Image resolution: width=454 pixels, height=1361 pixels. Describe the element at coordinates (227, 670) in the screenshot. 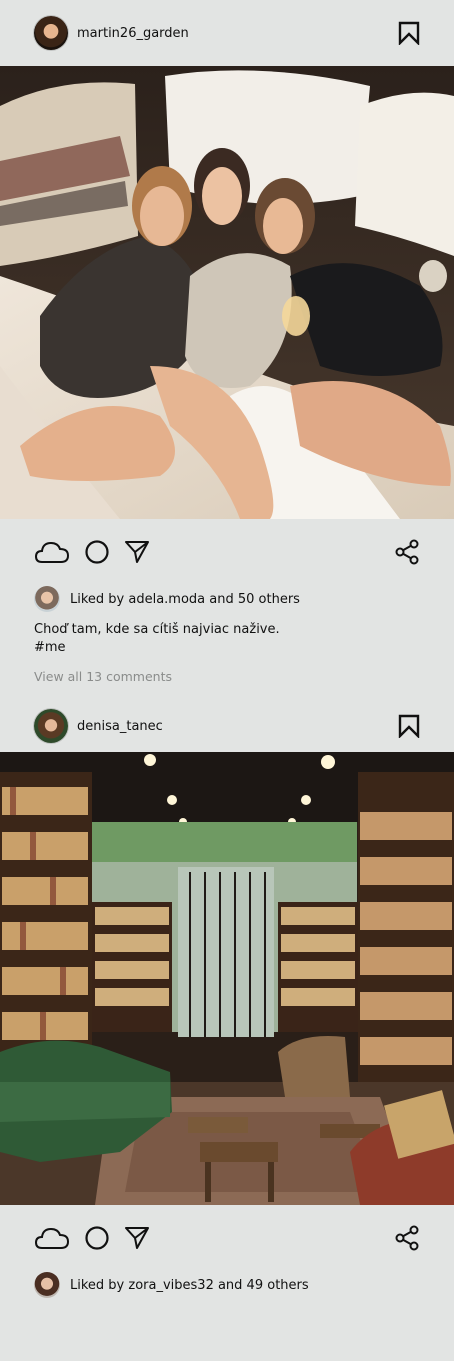

I see `view-comments-link: View all 13 comments` at that location.